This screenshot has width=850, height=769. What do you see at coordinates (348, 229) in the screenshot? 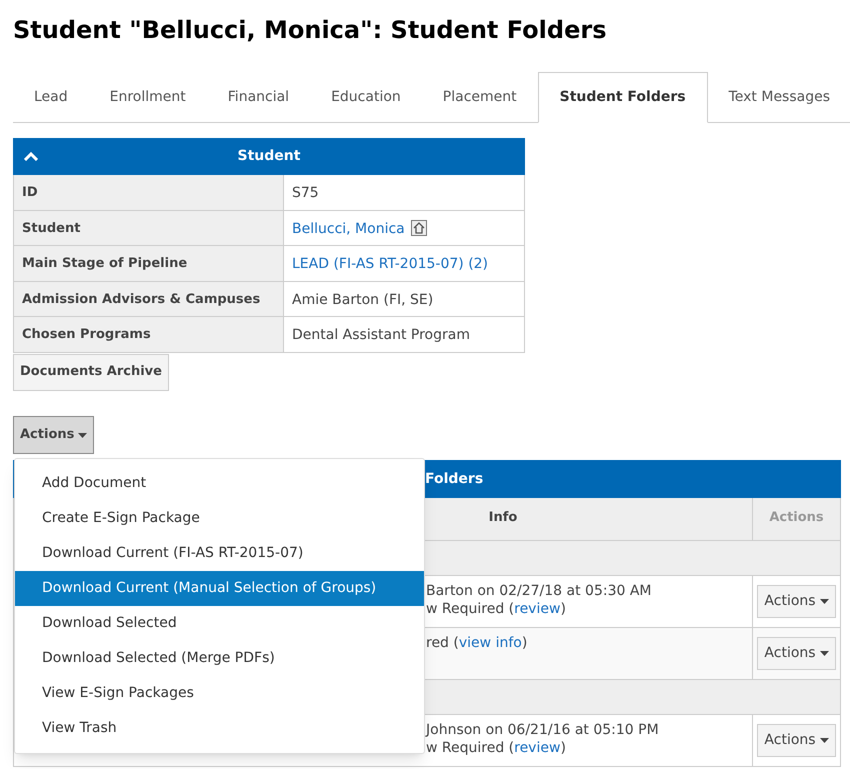
I see `field-link: Bellucci, Monica` at bounding box center [348, 229].